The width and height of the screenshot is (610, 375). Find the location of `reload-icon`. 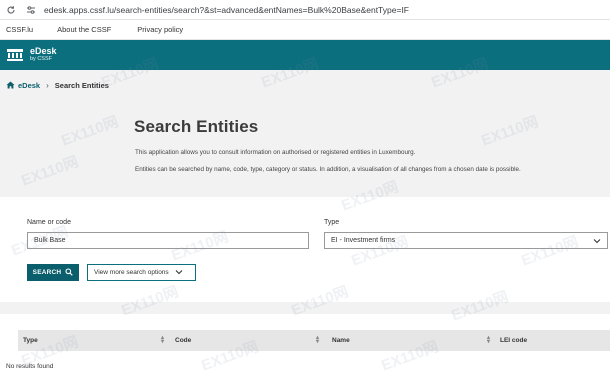

reload-icon is located at coordinates (11, 10).